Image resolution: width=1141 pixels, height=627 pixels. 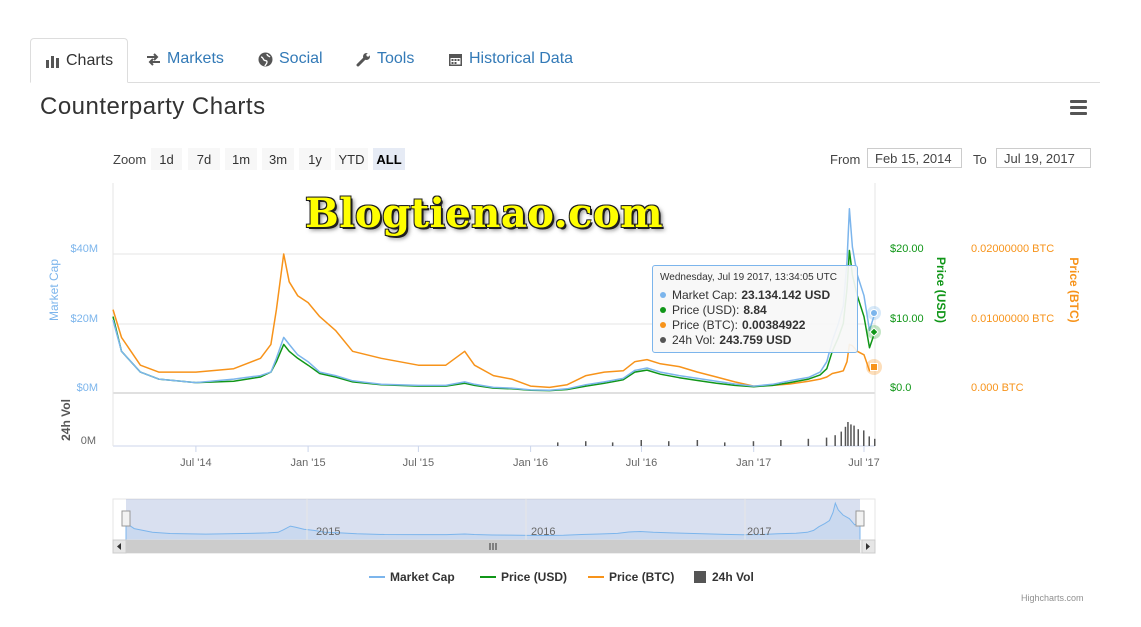 What do you see at coordinates (1012, 249) in the screenshot?
I see `price-btc-tick: 0.02000000 BTC` at bounding box center [1012, 249].